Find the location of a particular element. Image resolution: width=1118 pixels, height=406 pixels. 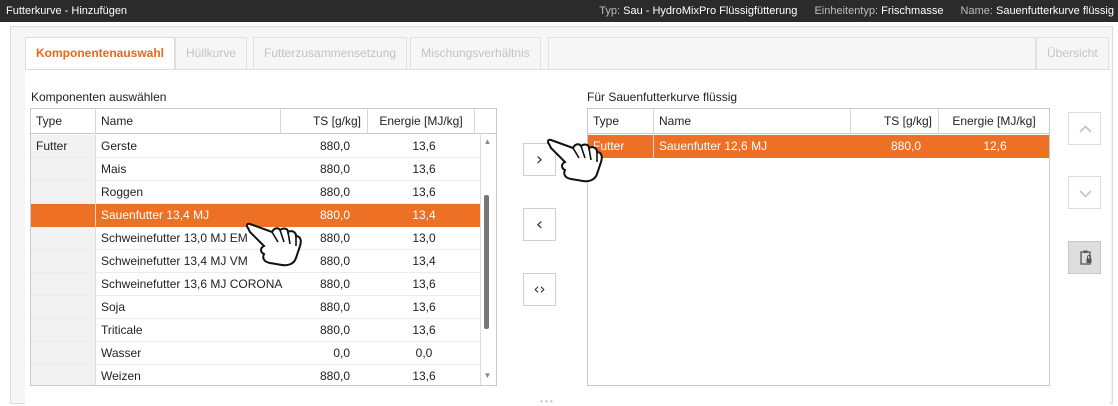

available-components-heading: Komponenten auswählen is located at coordinates (99, 97).